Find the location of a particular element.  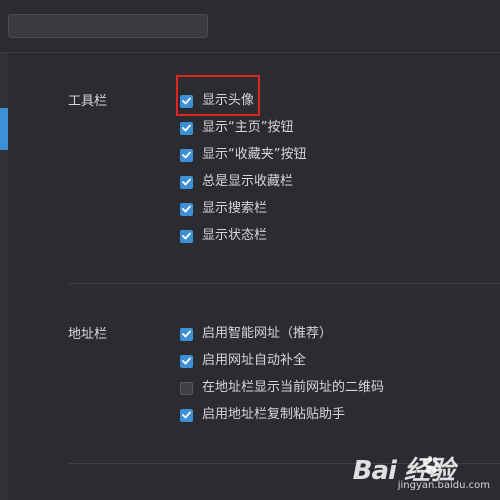

checkbox-show-home-button is located at coordinates (186, 128).